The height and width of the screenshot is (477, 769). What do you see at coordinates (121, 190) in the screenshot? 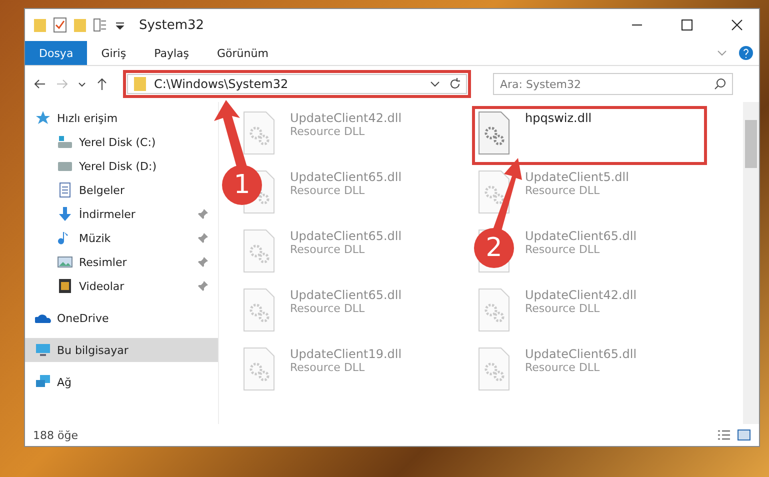
I see `sidebar-item: Belgeler` at bounding box center [121, 190].